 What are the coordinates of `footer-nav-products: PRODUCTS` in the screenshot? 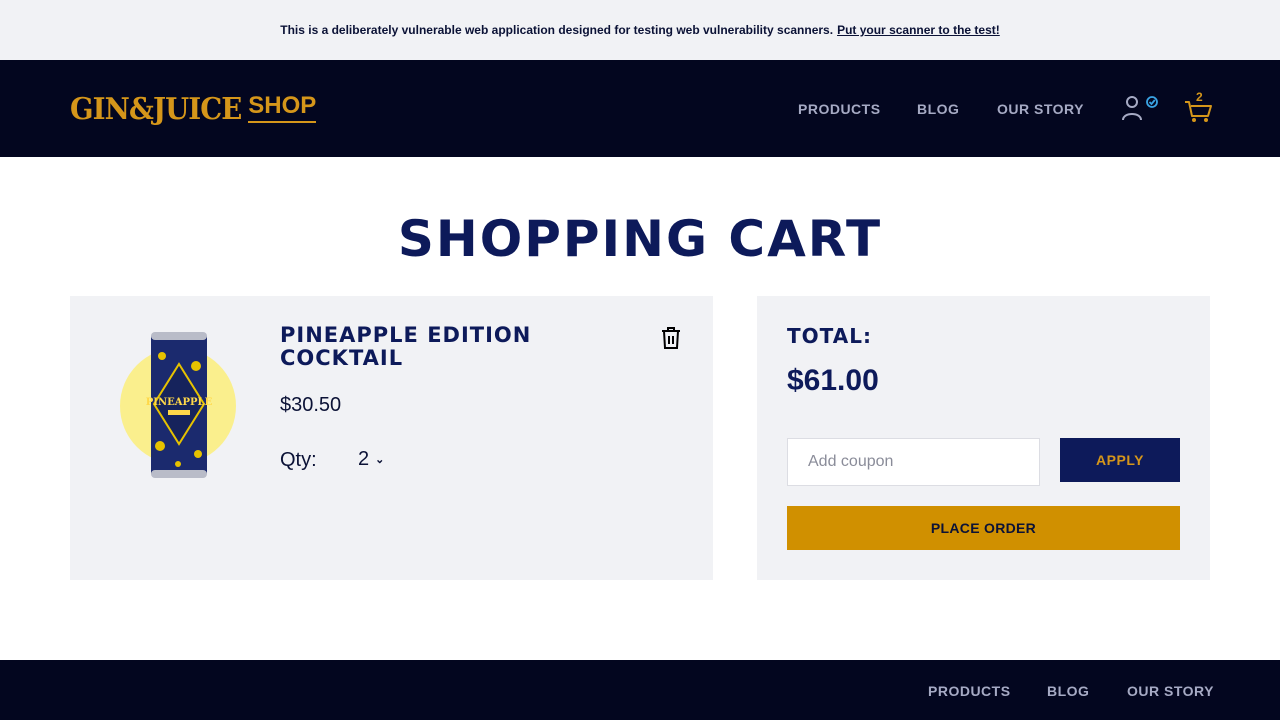 It's located at (969, 691).